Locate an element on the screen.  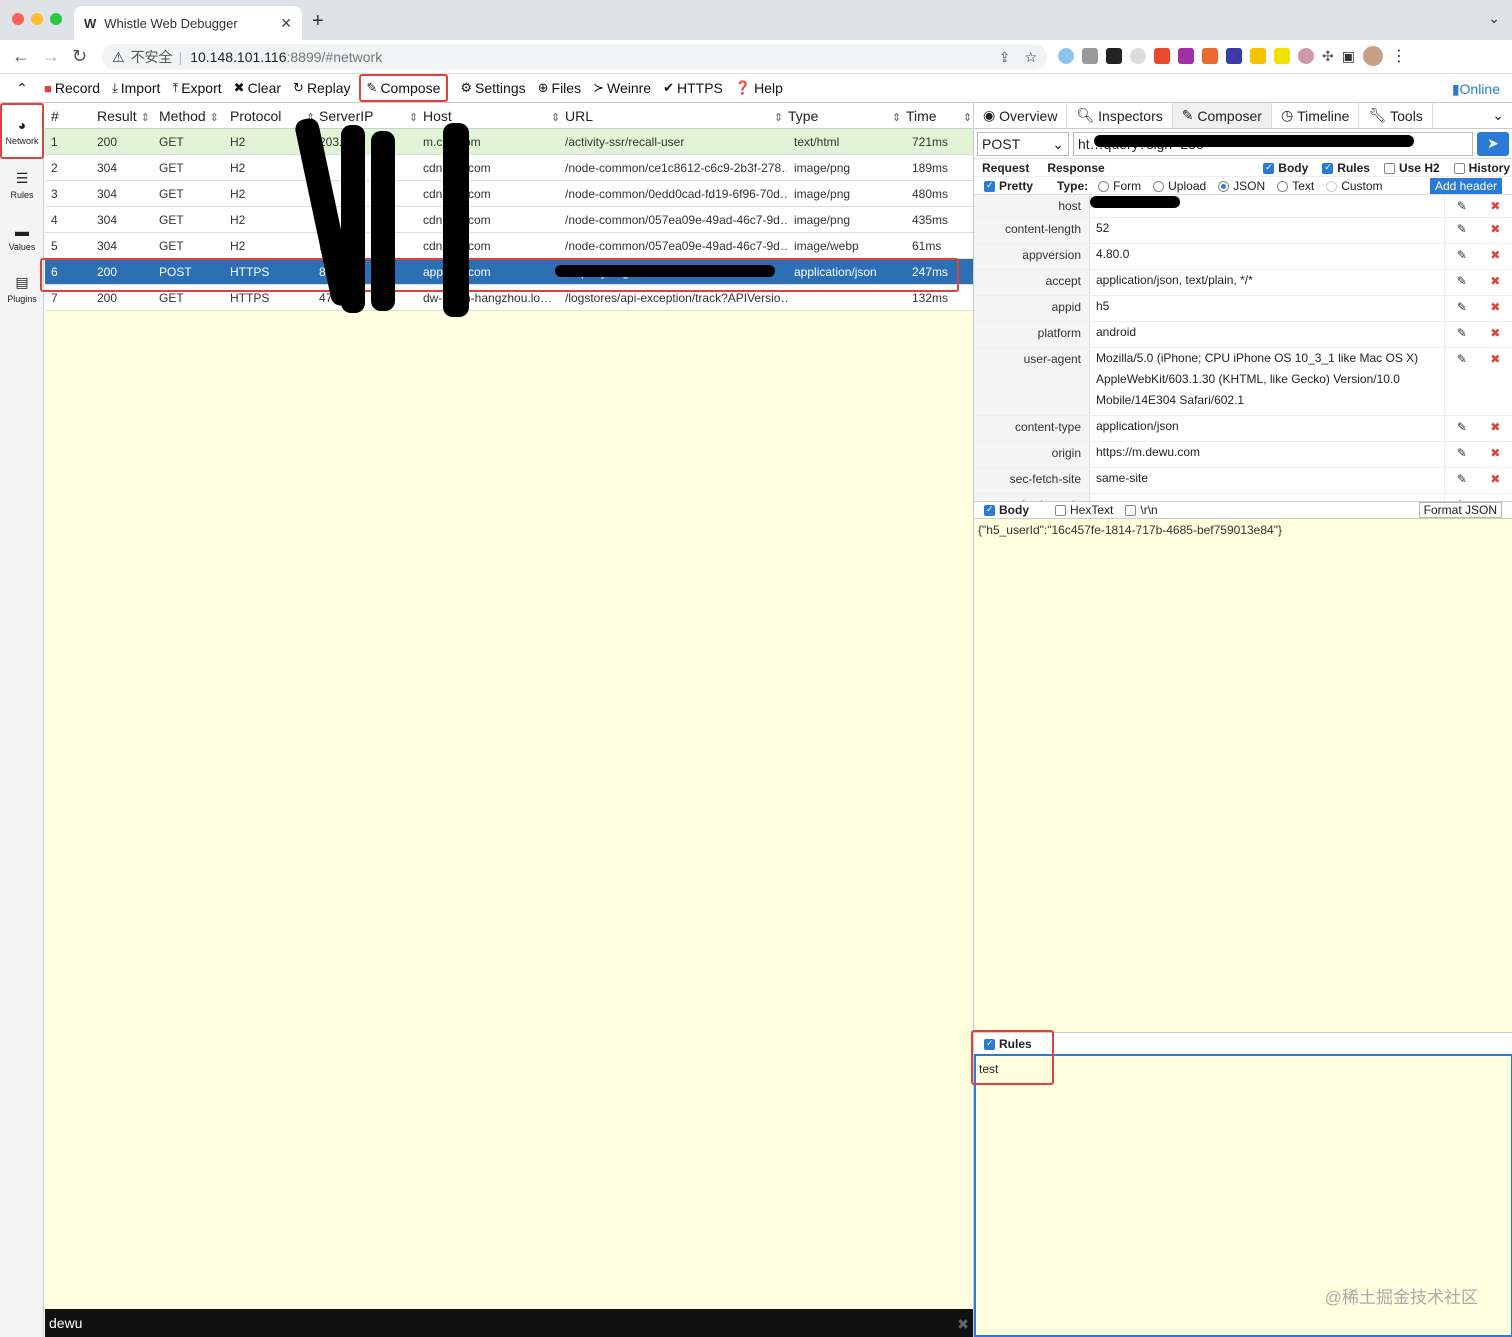
header-value: cors is located at coordinates (1267, 495).